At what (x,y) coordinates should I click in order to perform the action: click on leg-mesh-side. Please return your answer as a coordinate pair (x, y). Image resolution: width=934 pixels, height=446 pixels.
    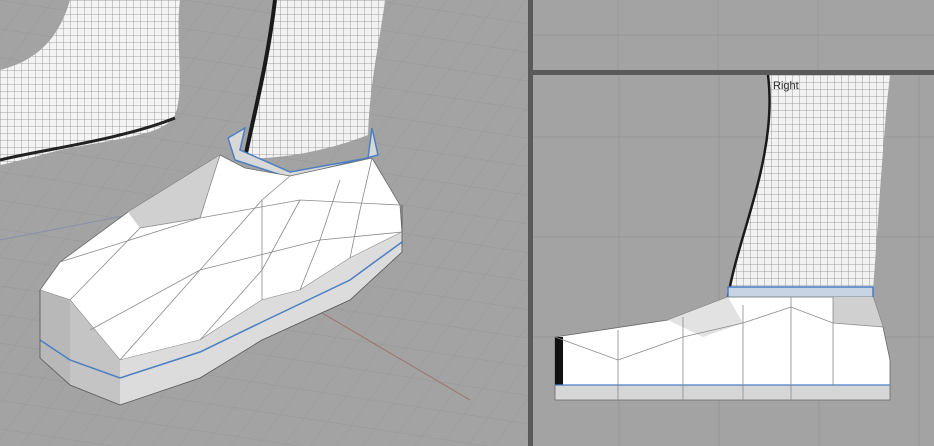
    Looking at the image, I should click on (808, 186).